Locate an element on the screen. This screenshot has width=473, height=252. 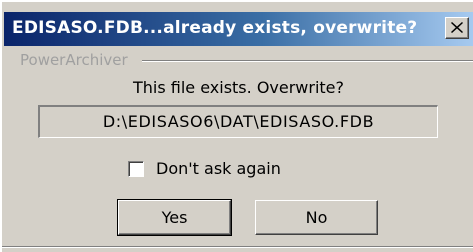
close-button is located at coordinates (457, 28).